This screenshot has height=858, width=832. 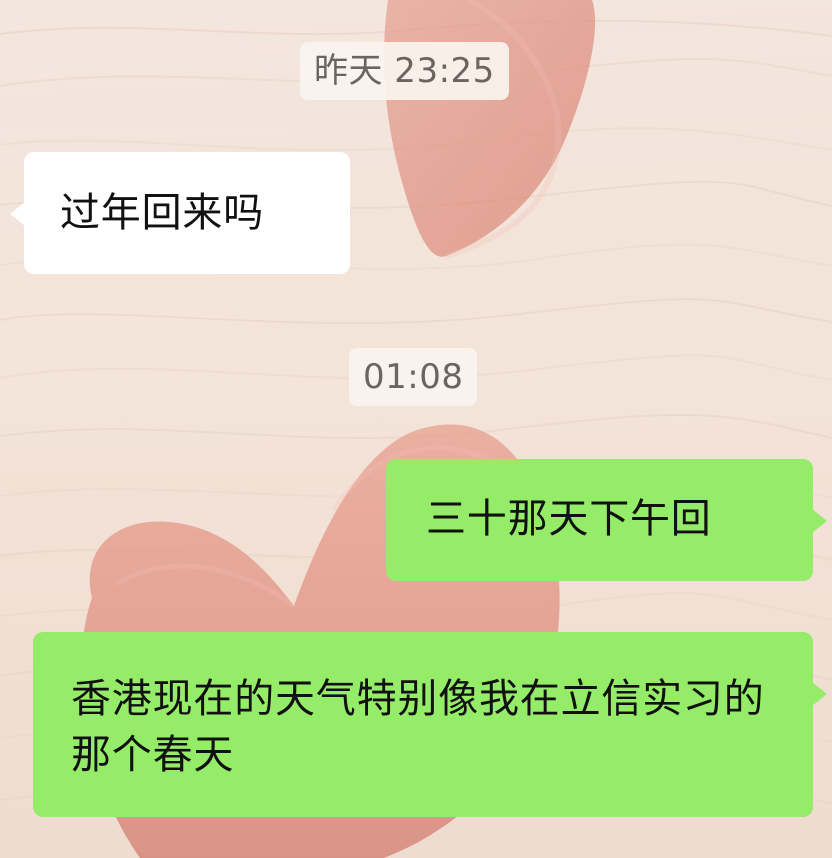 What do you see at coordinates (162, 213) in the screenshot?
I see `incoming-message-text: 过年回来吗` at bounding box center [162, 213].